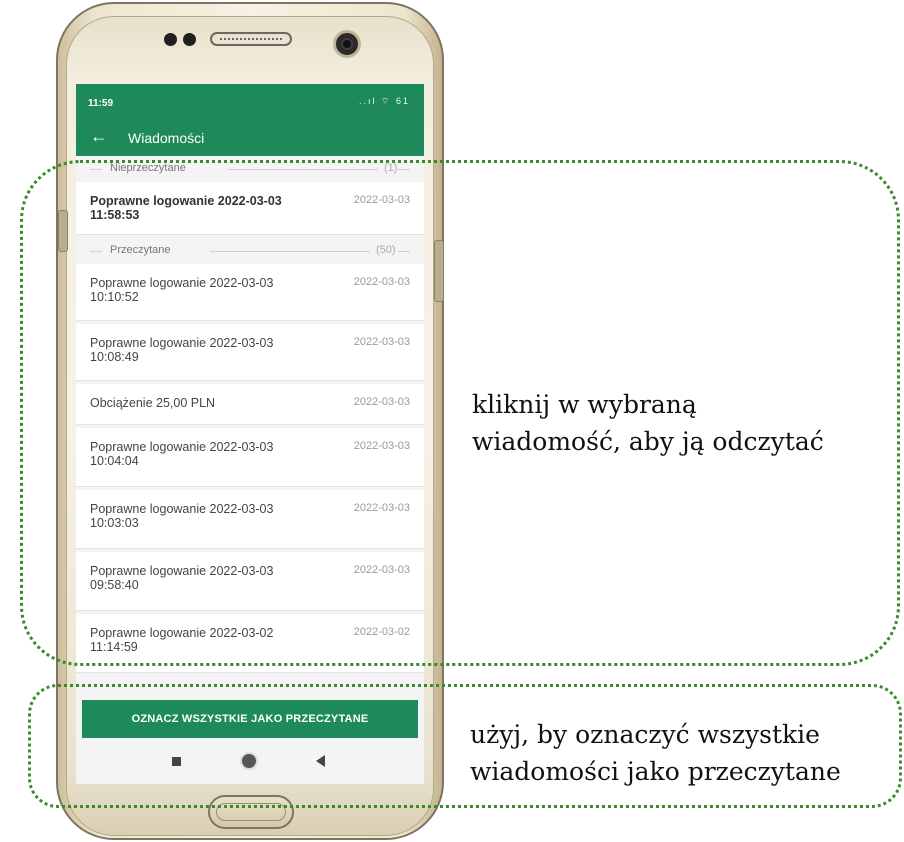 The height and width of the screenshot is (842, 904). What do you see at coordinates (584, 404) in the screenshot?
I see `callout-line: kliknij w wybraną` at bounding box center [584, 404].